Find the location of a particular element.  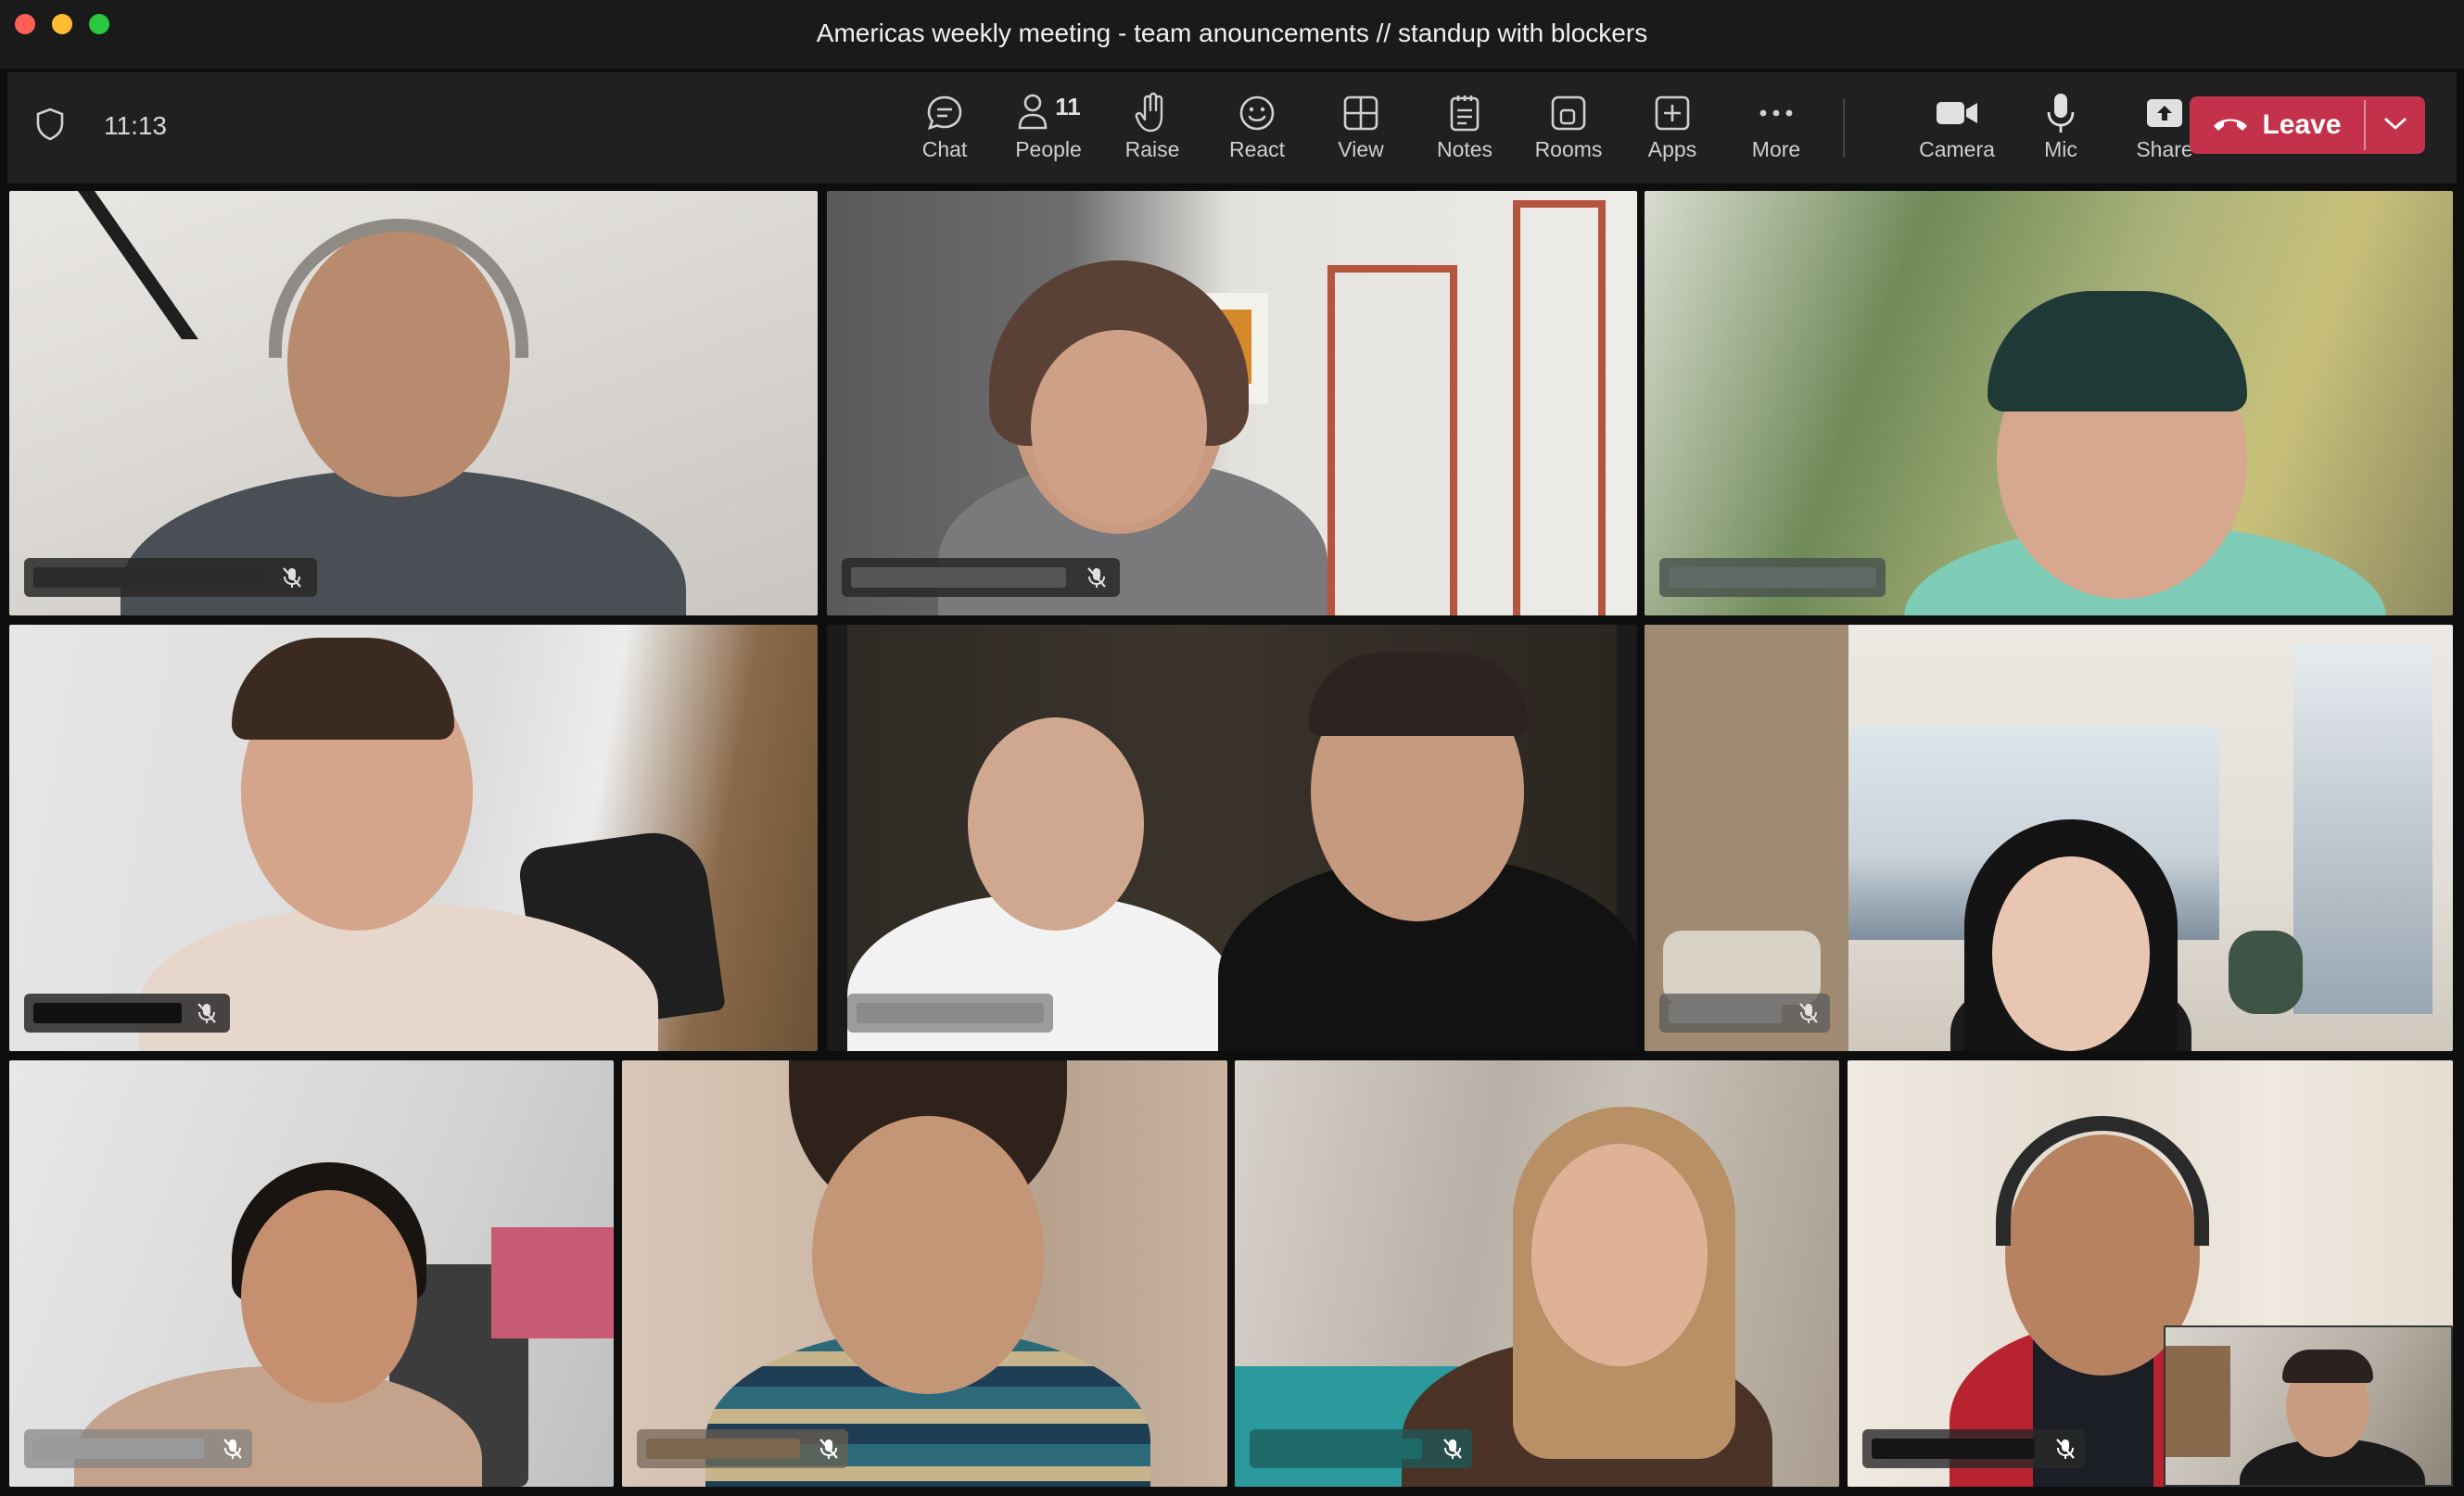

apps-button: Apps is located at coordinates (1672, 130).